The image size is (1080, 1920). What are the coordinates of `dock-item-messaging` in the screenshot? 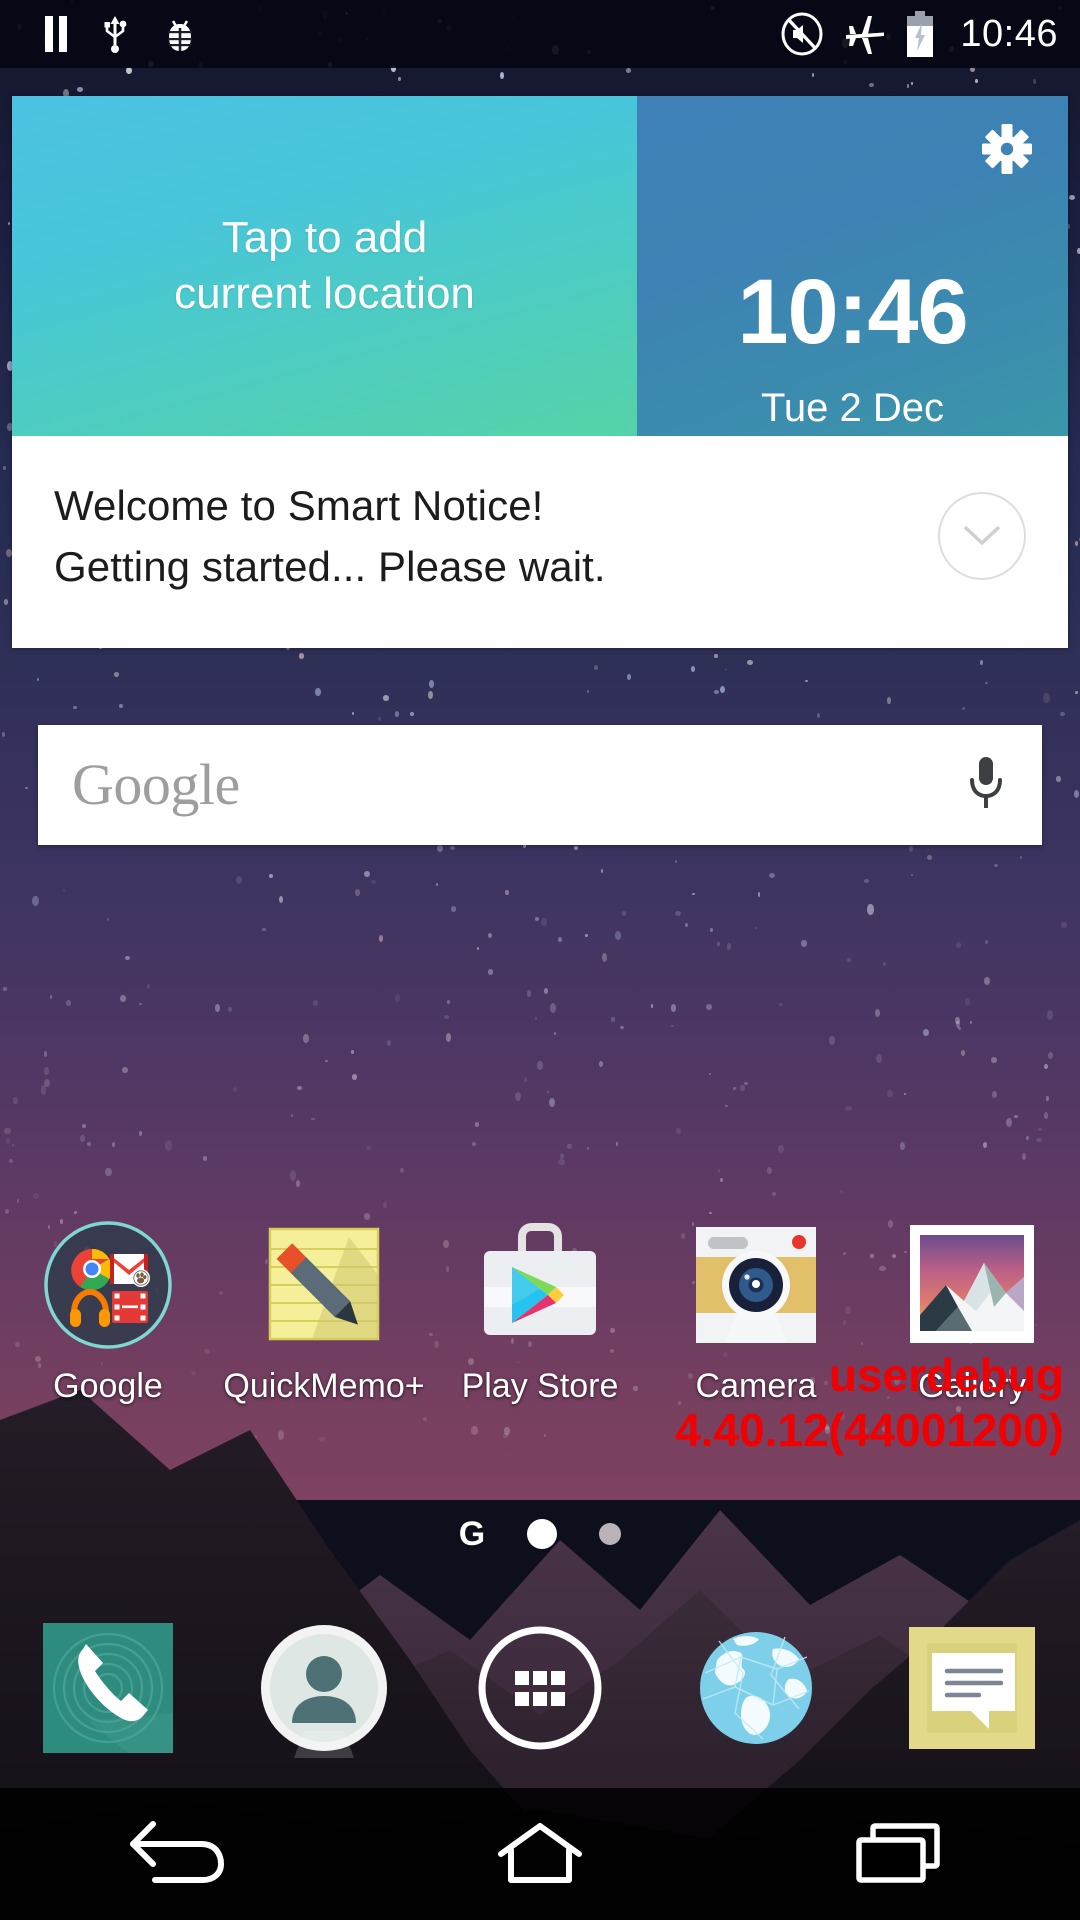 It's located at (972, 1688).